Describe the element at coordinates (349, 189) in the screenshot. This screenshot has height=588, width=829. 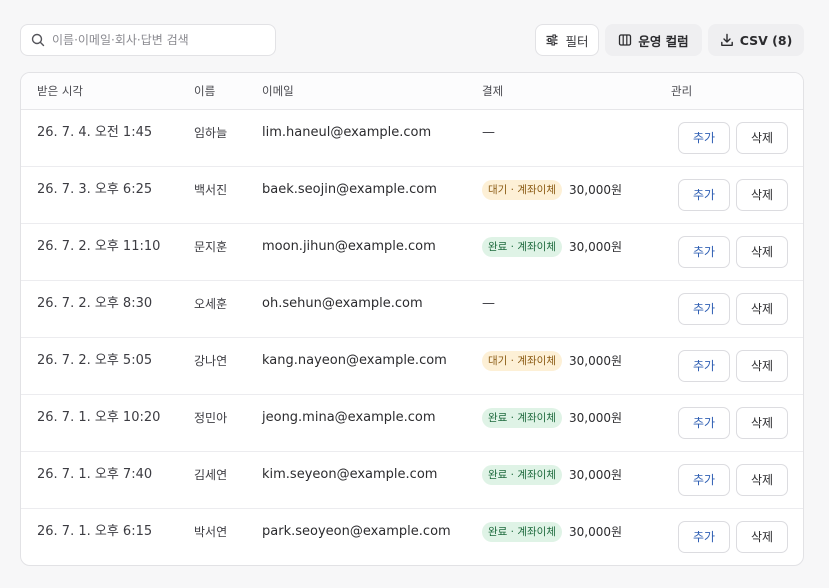
I see `applicant-email: baek.seojin@example.com` at that location.